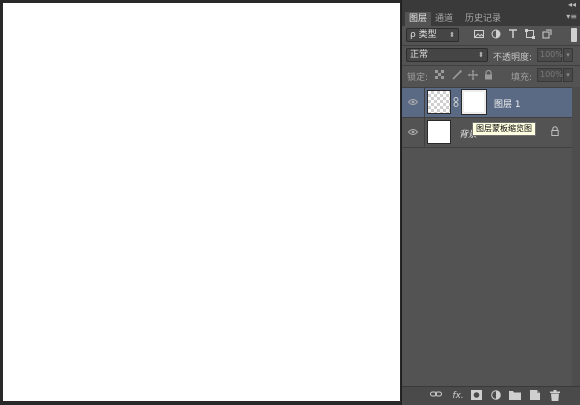 This screenshot has height=405, width=580. I want to click on new-adjustment-layer-icon, so click(496, 396).